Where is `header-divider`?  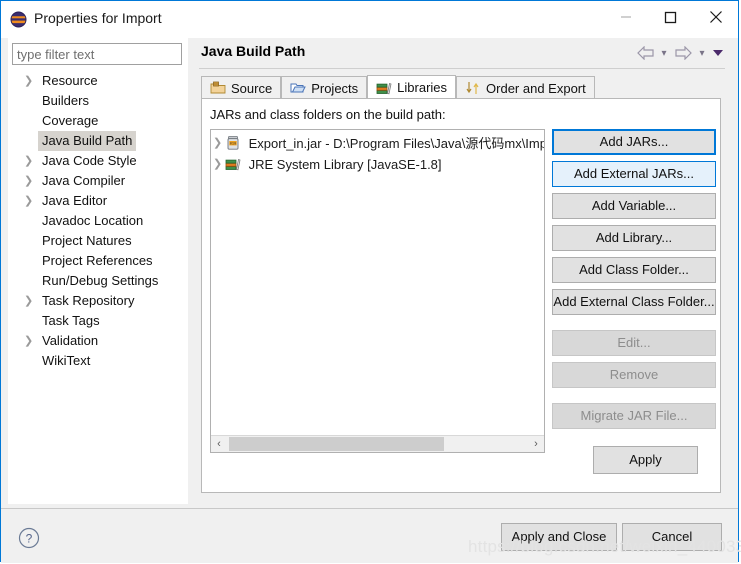
header-divider is located at coordinates (462, 68).